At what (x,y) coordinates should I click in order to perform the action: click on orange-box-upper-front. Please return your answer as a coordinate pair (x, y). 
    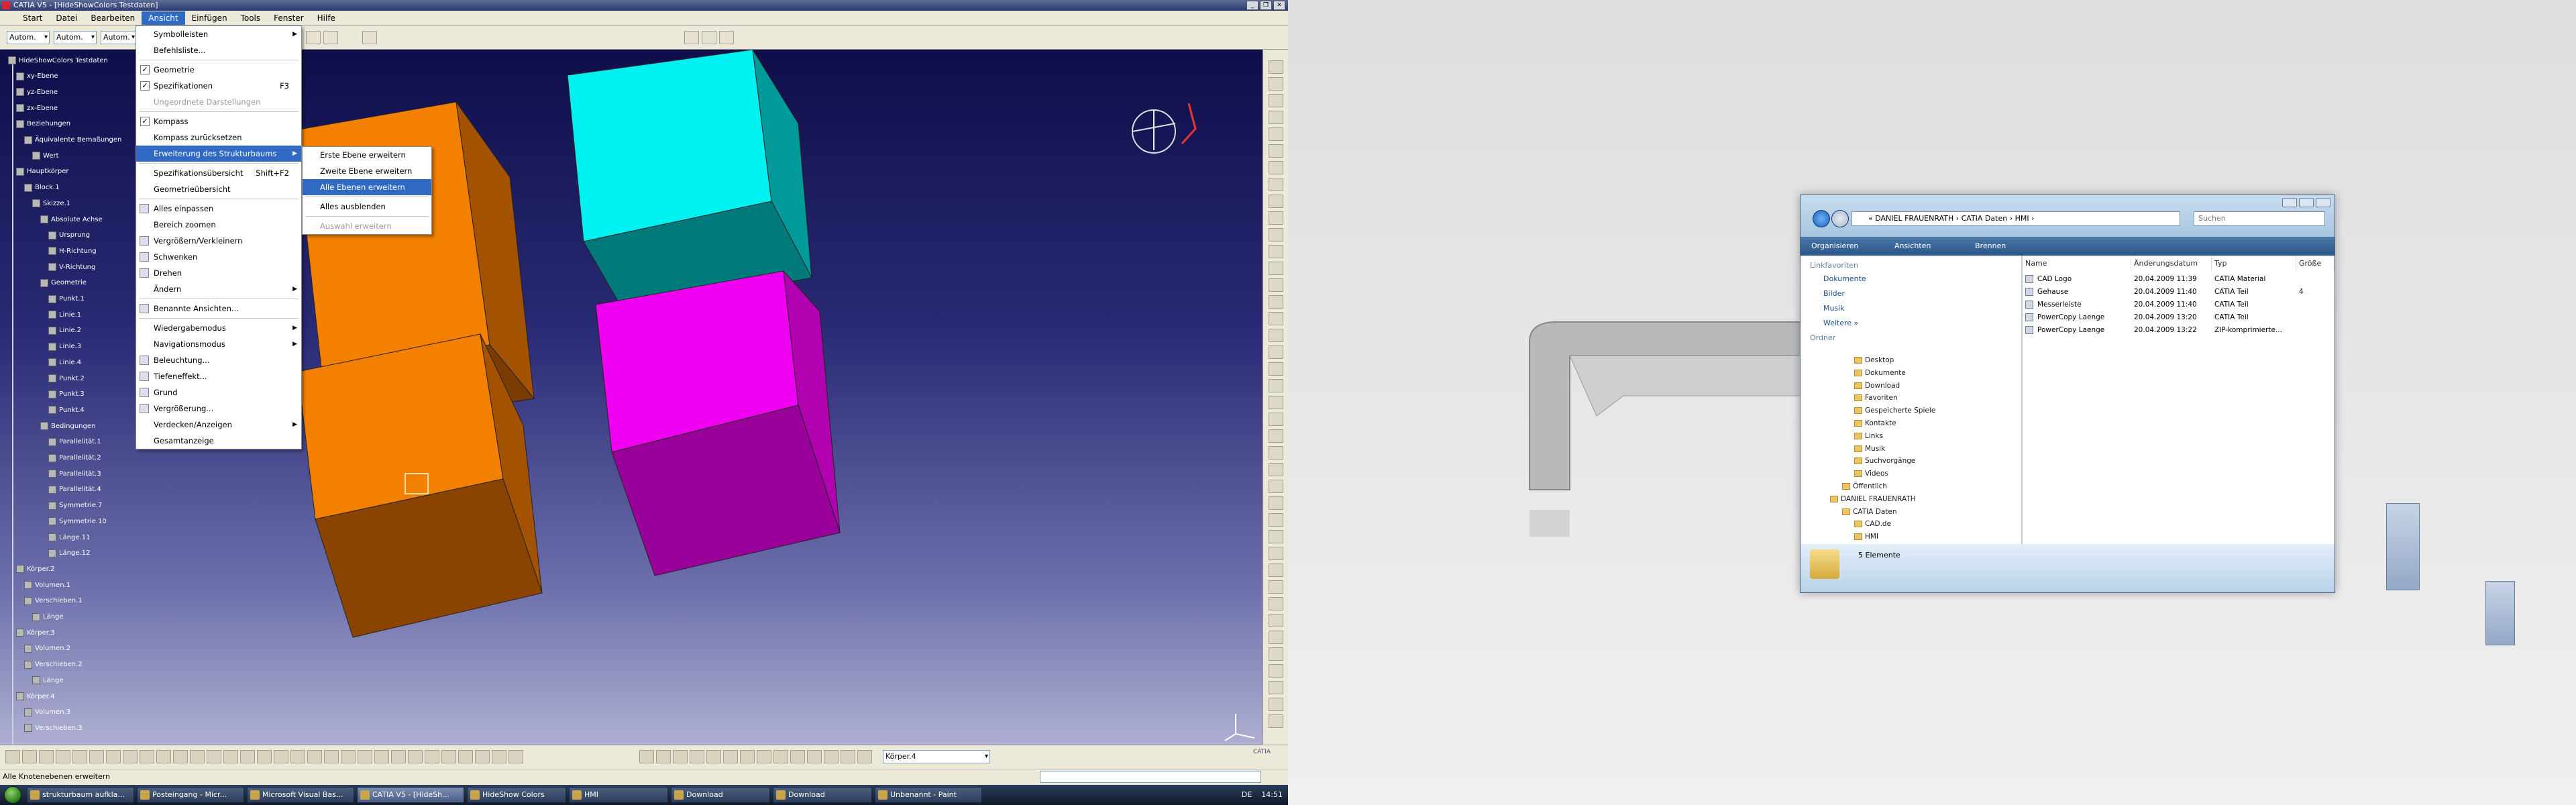
    Looking at the image, I should click on (392, 238).